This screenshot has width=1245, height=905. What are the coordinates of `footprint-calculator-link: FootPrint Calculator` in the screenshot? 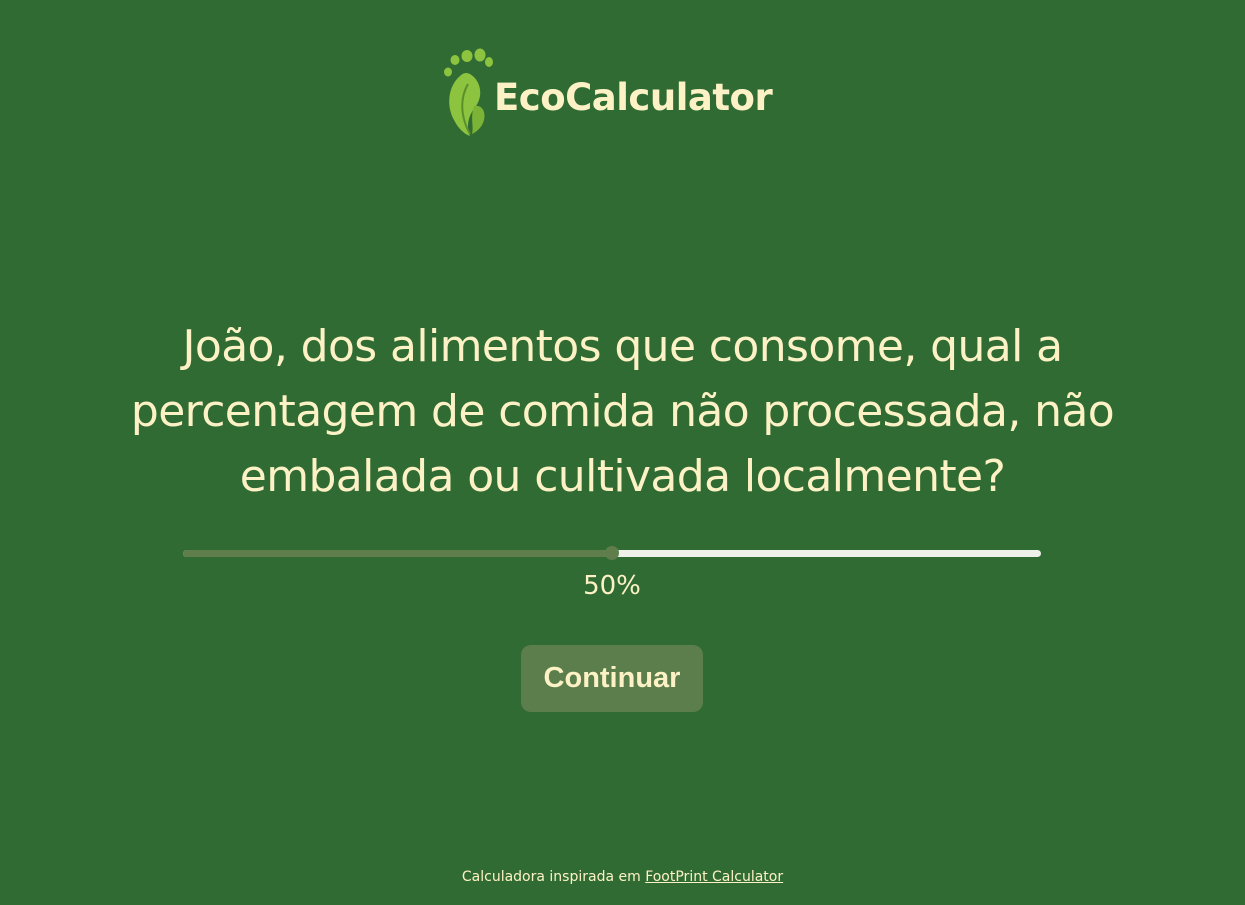 It's located at (714, 877).